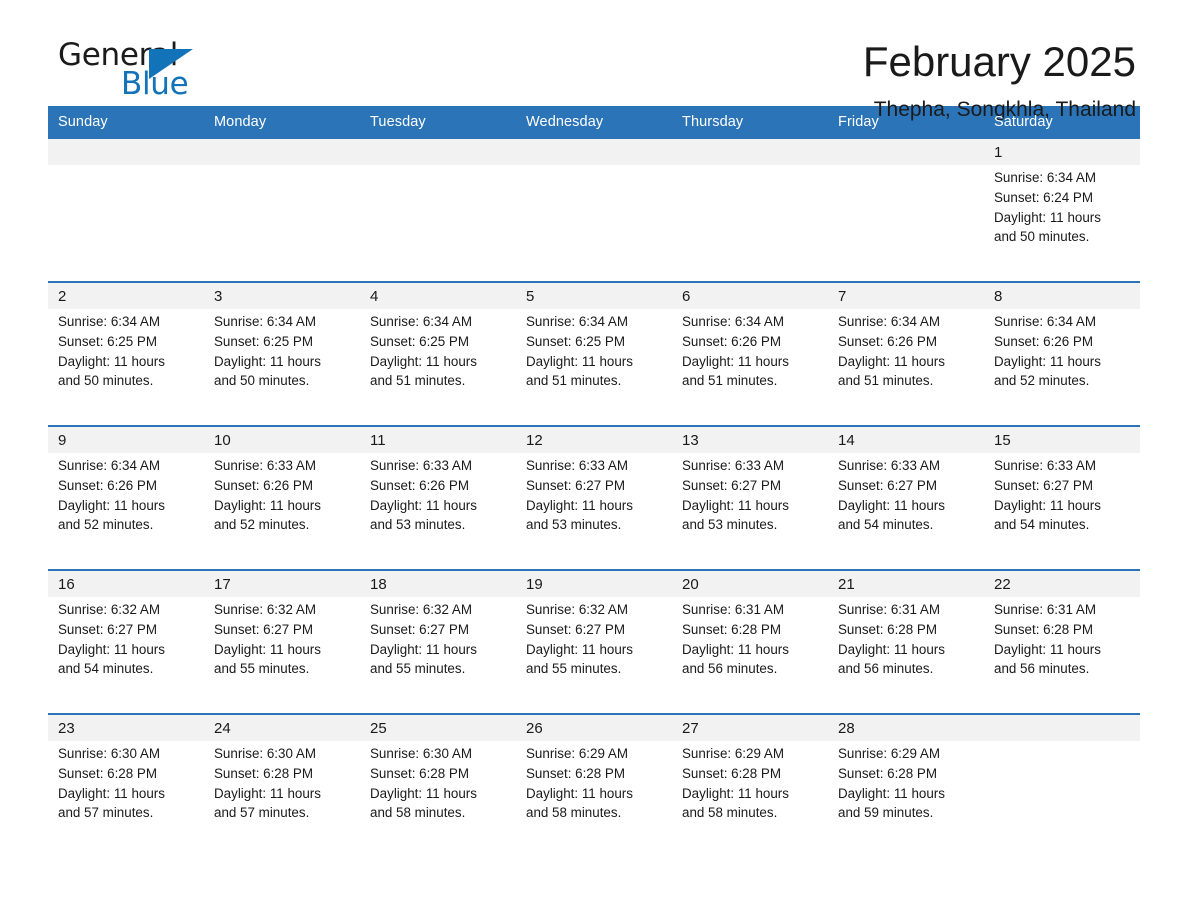 The image size is (1188, 918). What do you see at coordinates (906, 295) in the screenshot?
I see `day-number-cell: 7` at bounding box center [906, 295].